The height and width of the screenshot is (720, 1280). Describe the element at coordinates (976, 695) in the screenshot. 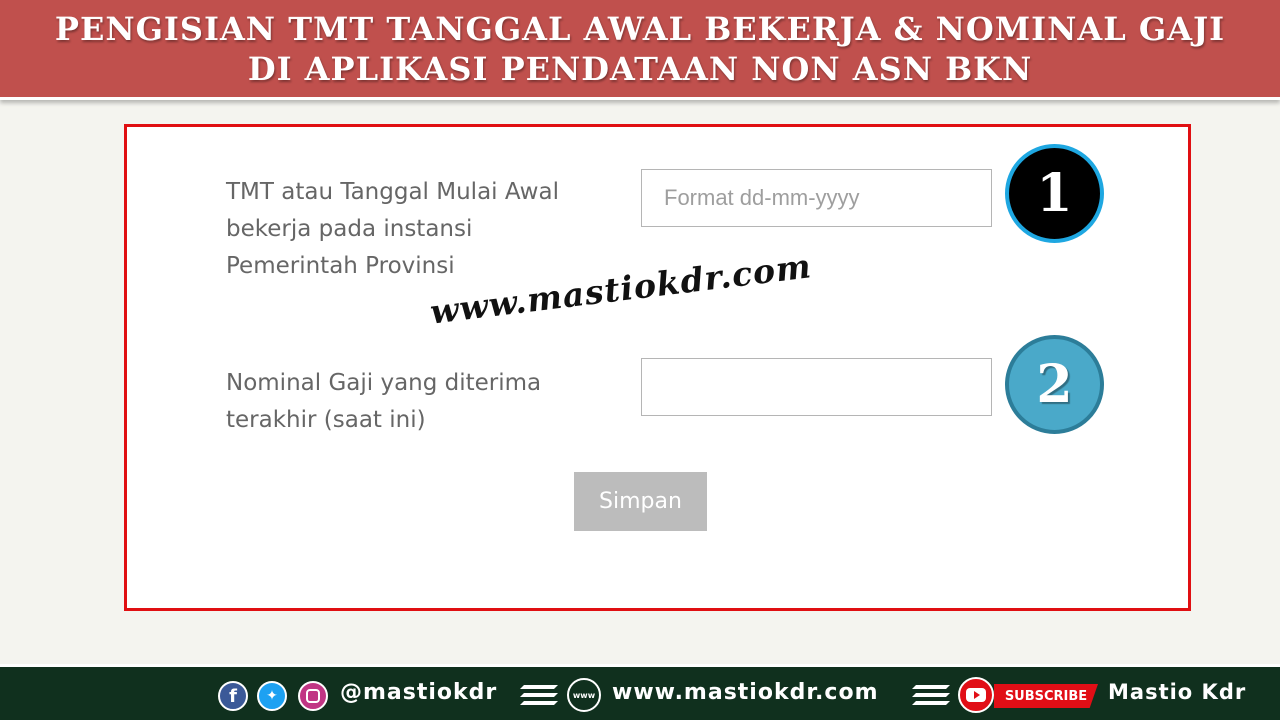

I see `youtube-icon` at that location.